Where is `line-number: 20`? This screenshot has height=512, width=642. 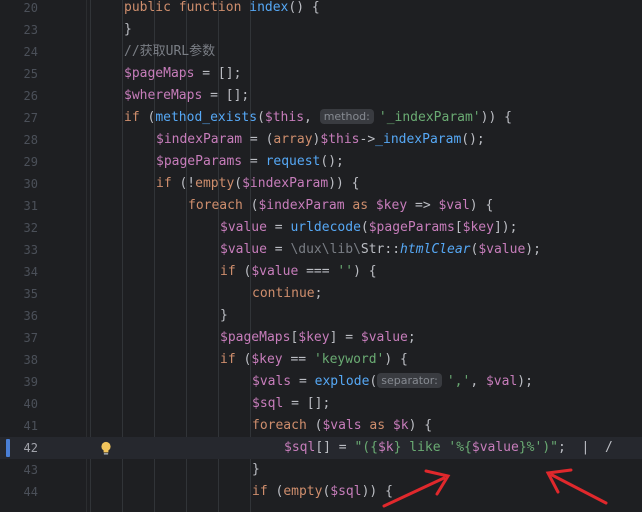 line-number: 20 is located at coordinates (19, 9).